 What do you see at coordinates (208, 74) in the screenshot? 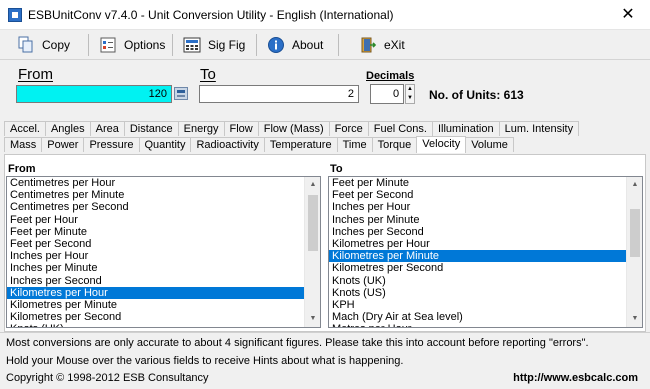
I see `to-label: To` at bounding box center [208, 74].